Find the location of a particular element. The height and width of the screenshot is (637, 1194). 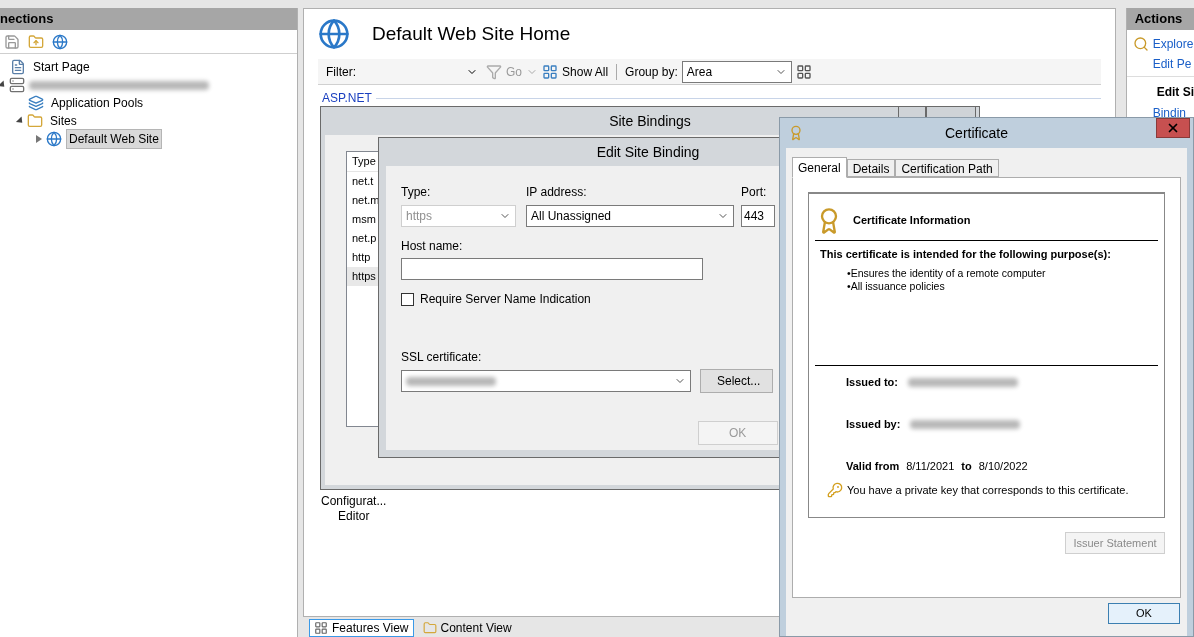

close-icon is located at coordinates (1173, 128).